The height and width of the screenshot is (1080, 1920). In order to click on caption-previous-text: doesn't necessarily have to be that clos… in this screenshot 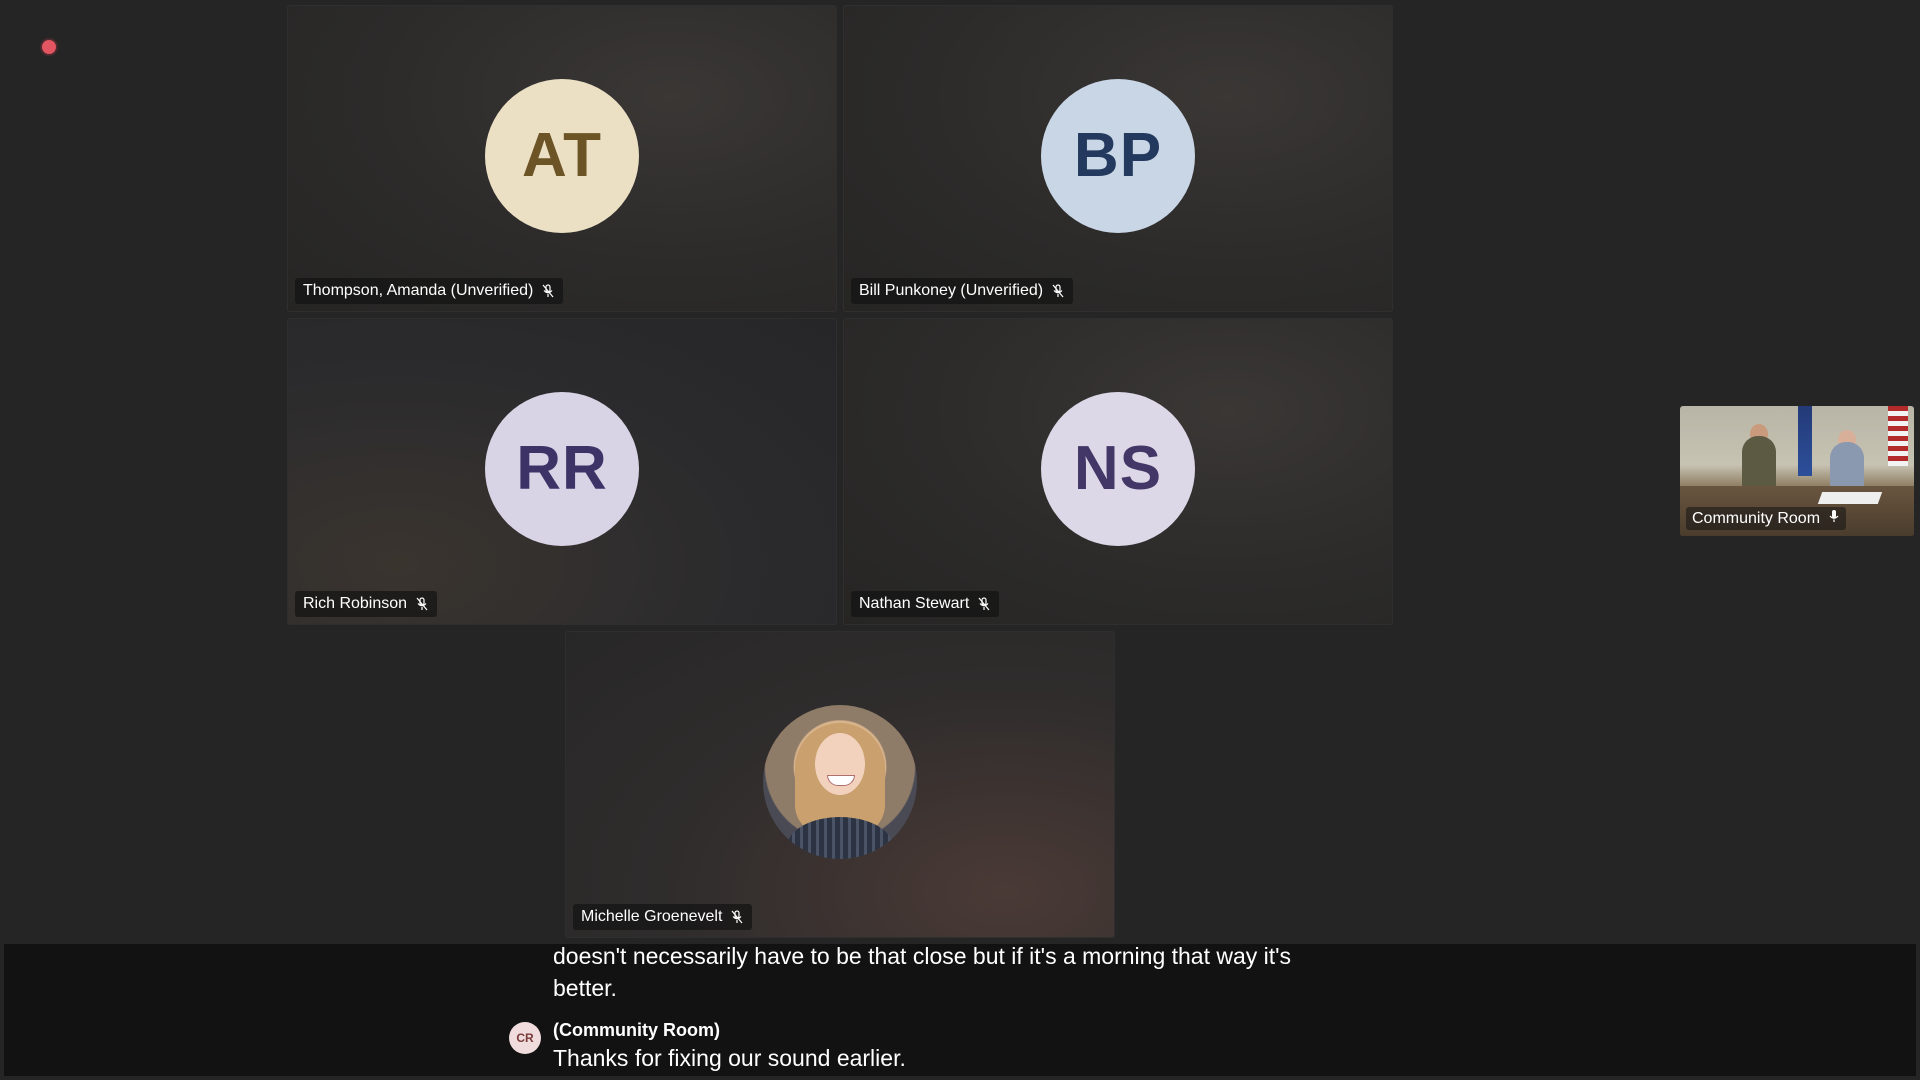, I will do `click(922, 972)`.